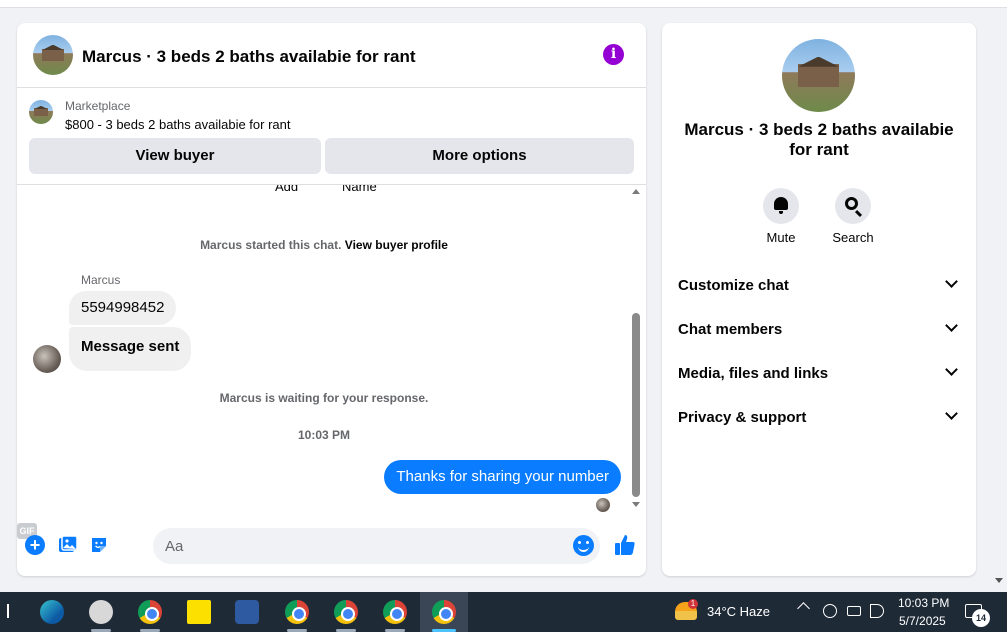 The width and height of the screenshot is (1007, 632). What do you see at coordinates (123, 308) in the screenshot?
I see `incoming-message: 5594998452` at bounding box center [123, 308].